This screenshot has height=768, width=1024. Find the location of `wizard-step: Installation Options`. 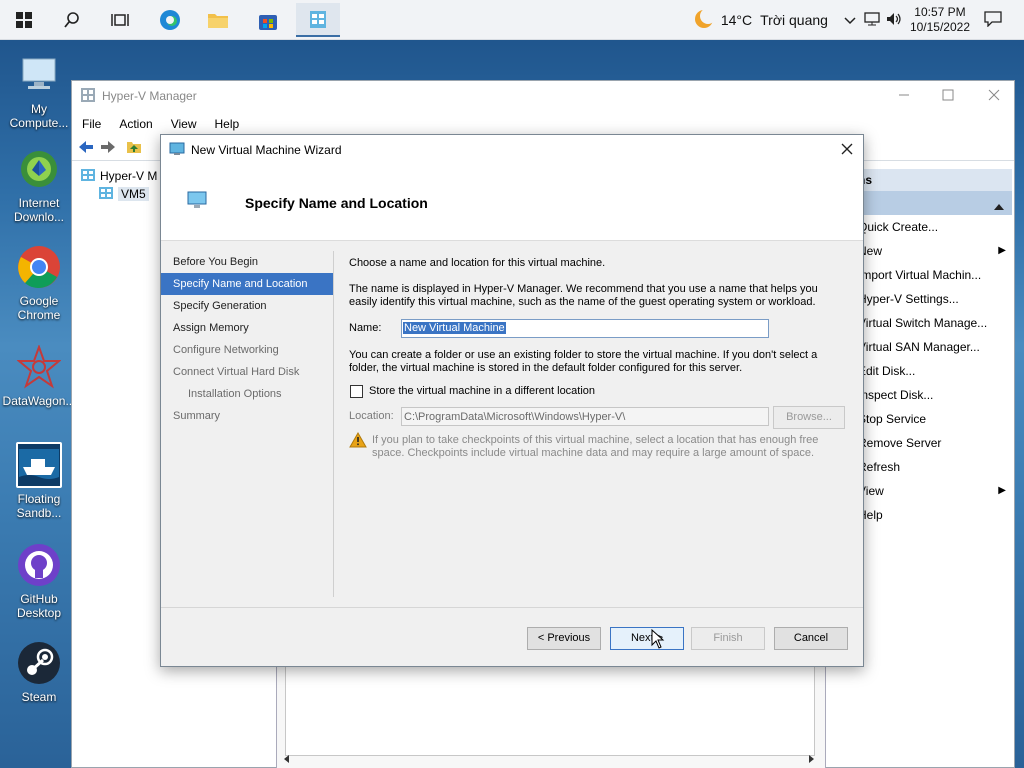

wizard-step: Installation Options is located at coordinates (247, 394).